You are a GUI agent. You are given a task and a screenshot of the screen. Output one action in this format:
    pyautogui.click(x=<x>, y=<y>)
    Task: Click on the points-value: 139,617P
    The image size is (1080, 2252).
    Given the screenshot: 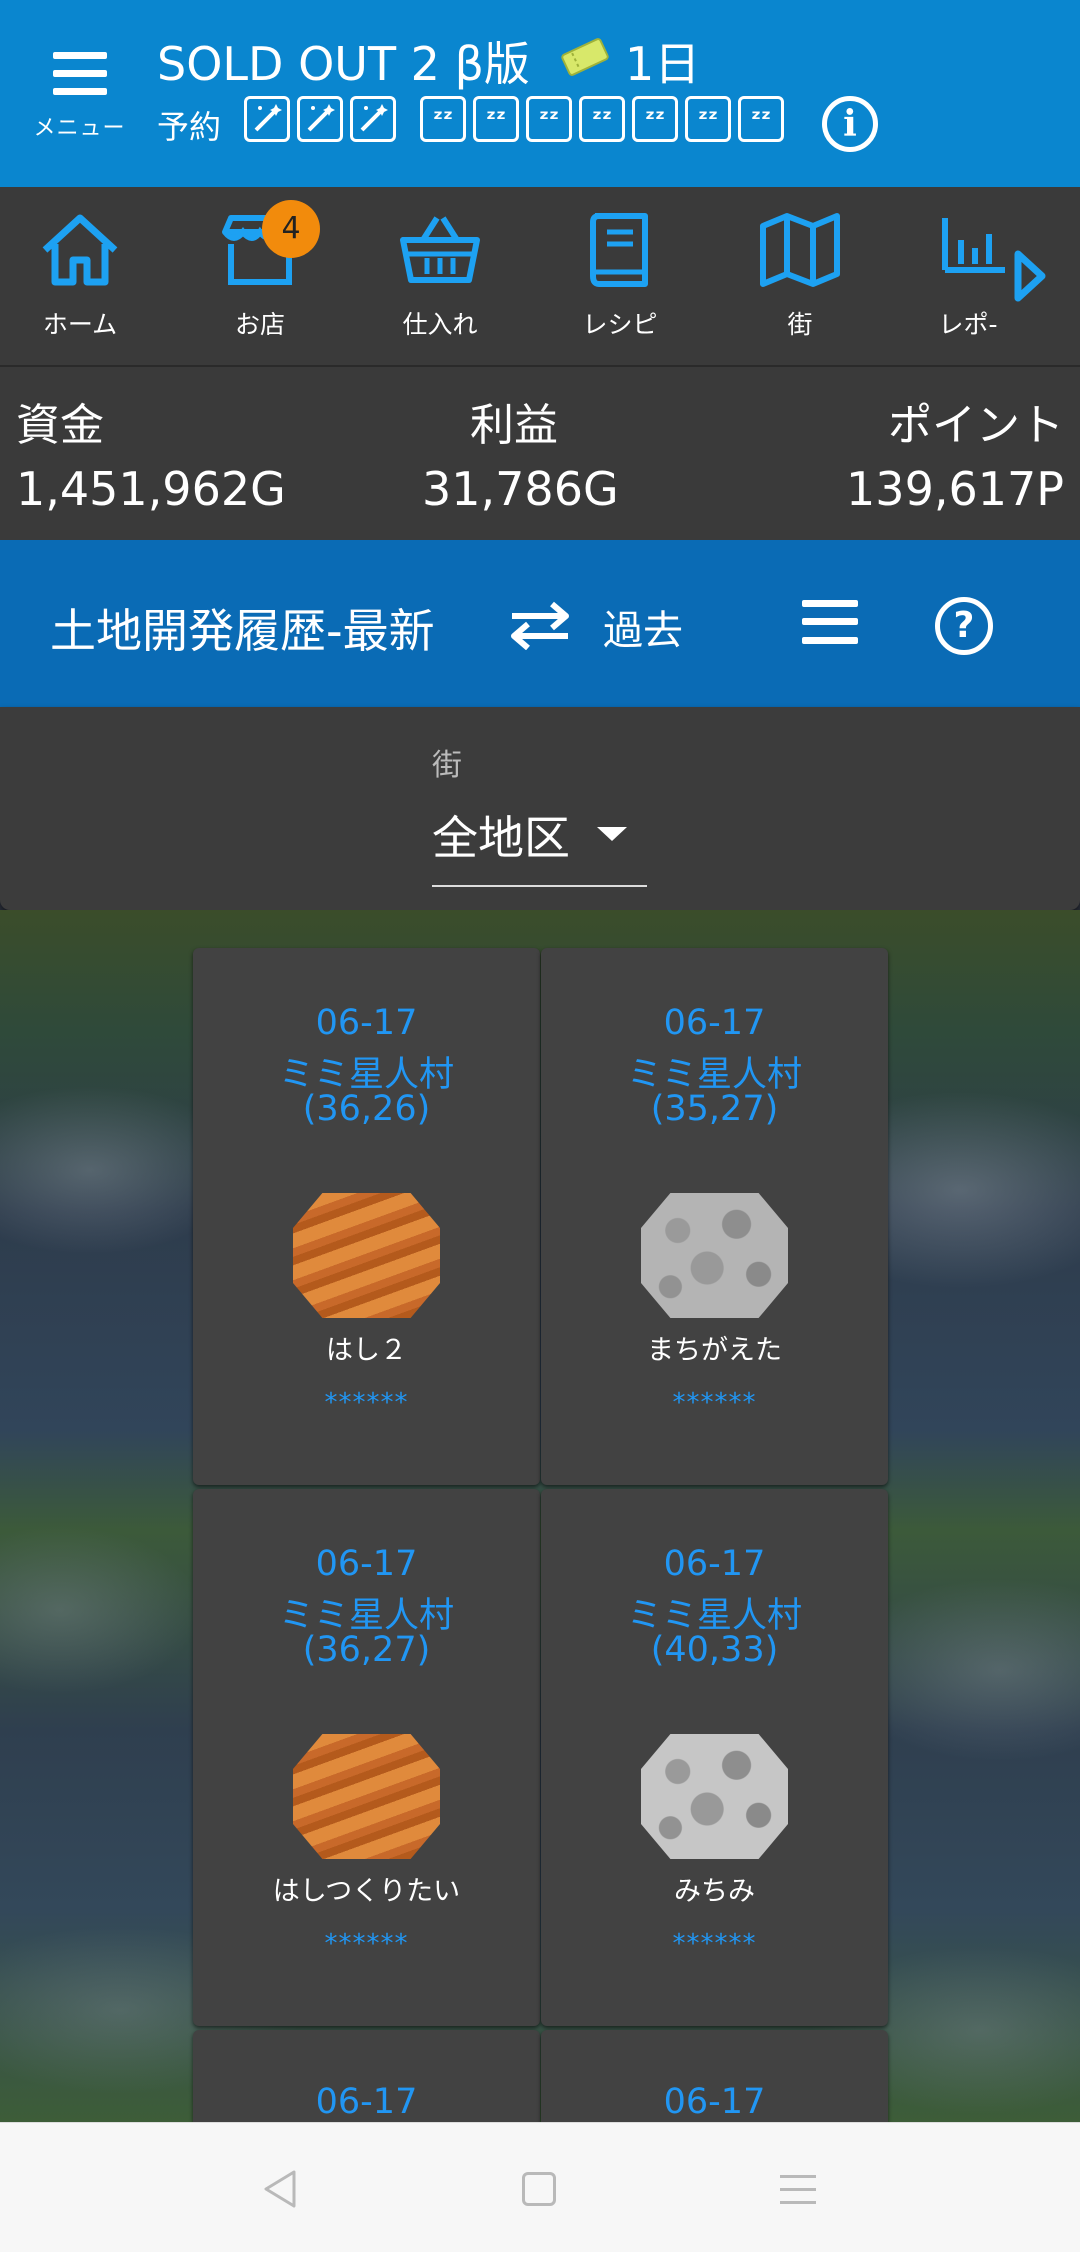 What is the action you would take?
    pyautogui.click(x=955, y=489)
    